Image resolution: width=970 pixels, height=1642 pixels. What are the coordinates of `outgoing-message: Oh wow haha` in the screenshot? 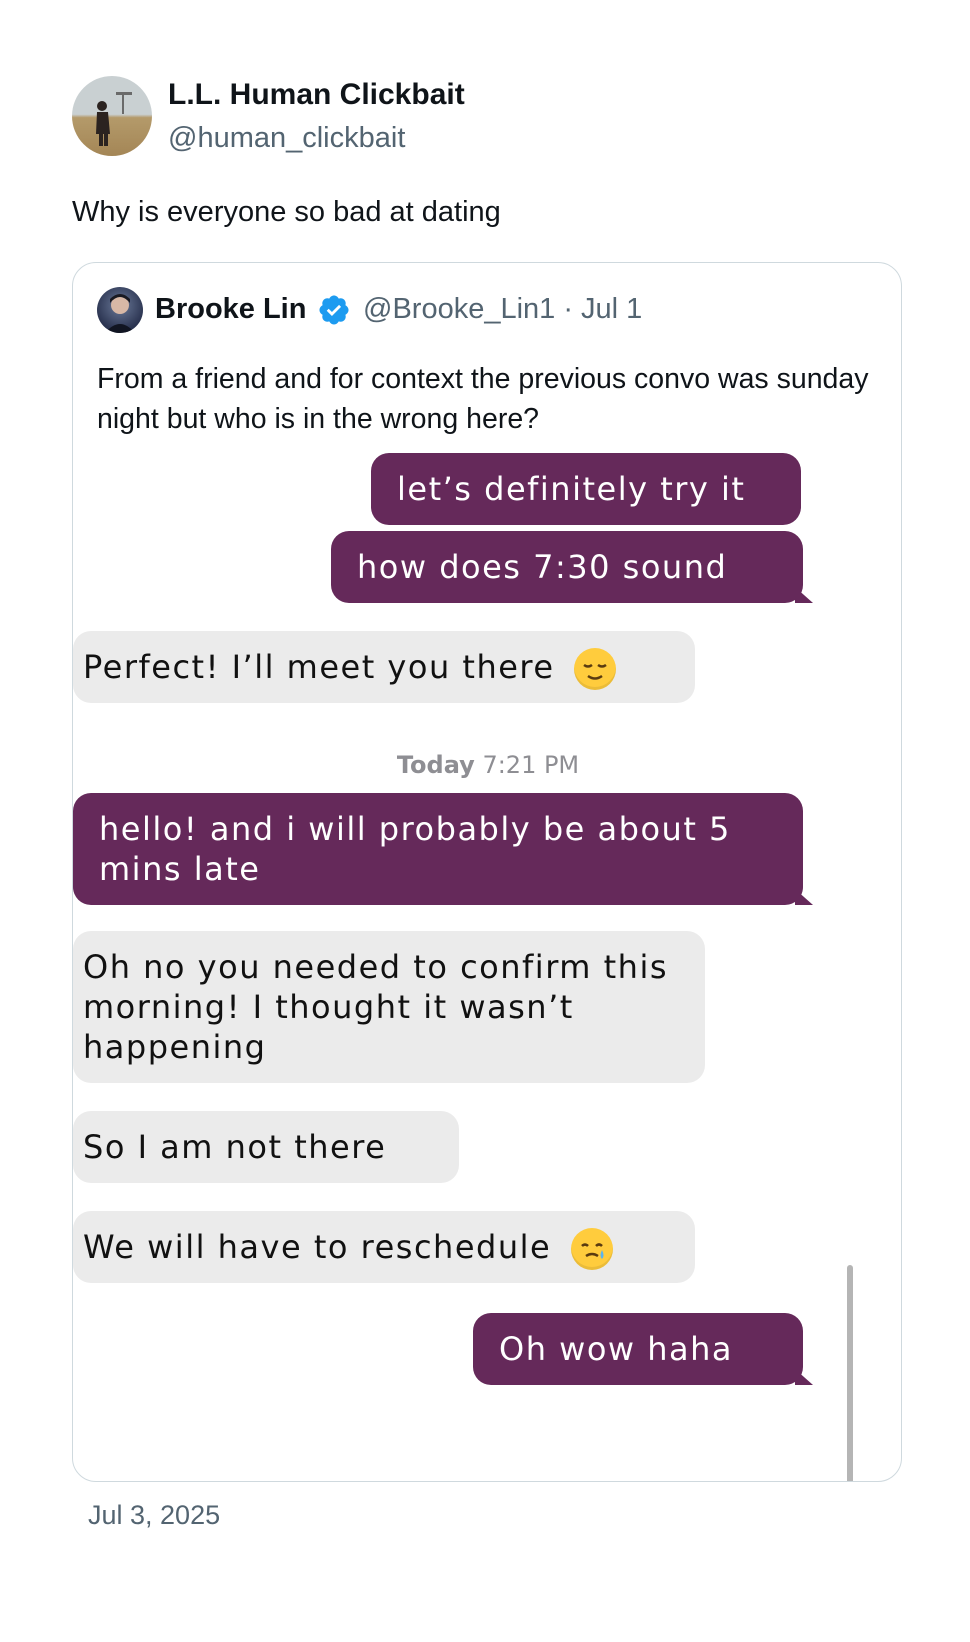 It's located at (638, 1349).